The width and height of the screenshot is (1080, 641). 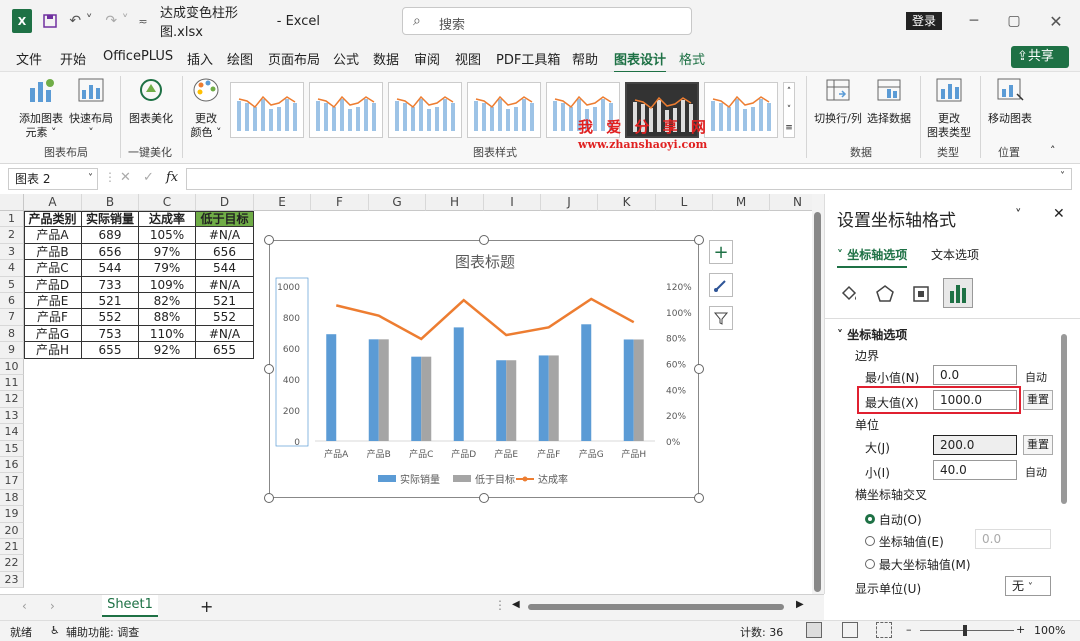 What do you see at coordinates (1036, 377) in the screenshot?
I see `min-auto-button: 自动` at bounding box center [1036, 377].